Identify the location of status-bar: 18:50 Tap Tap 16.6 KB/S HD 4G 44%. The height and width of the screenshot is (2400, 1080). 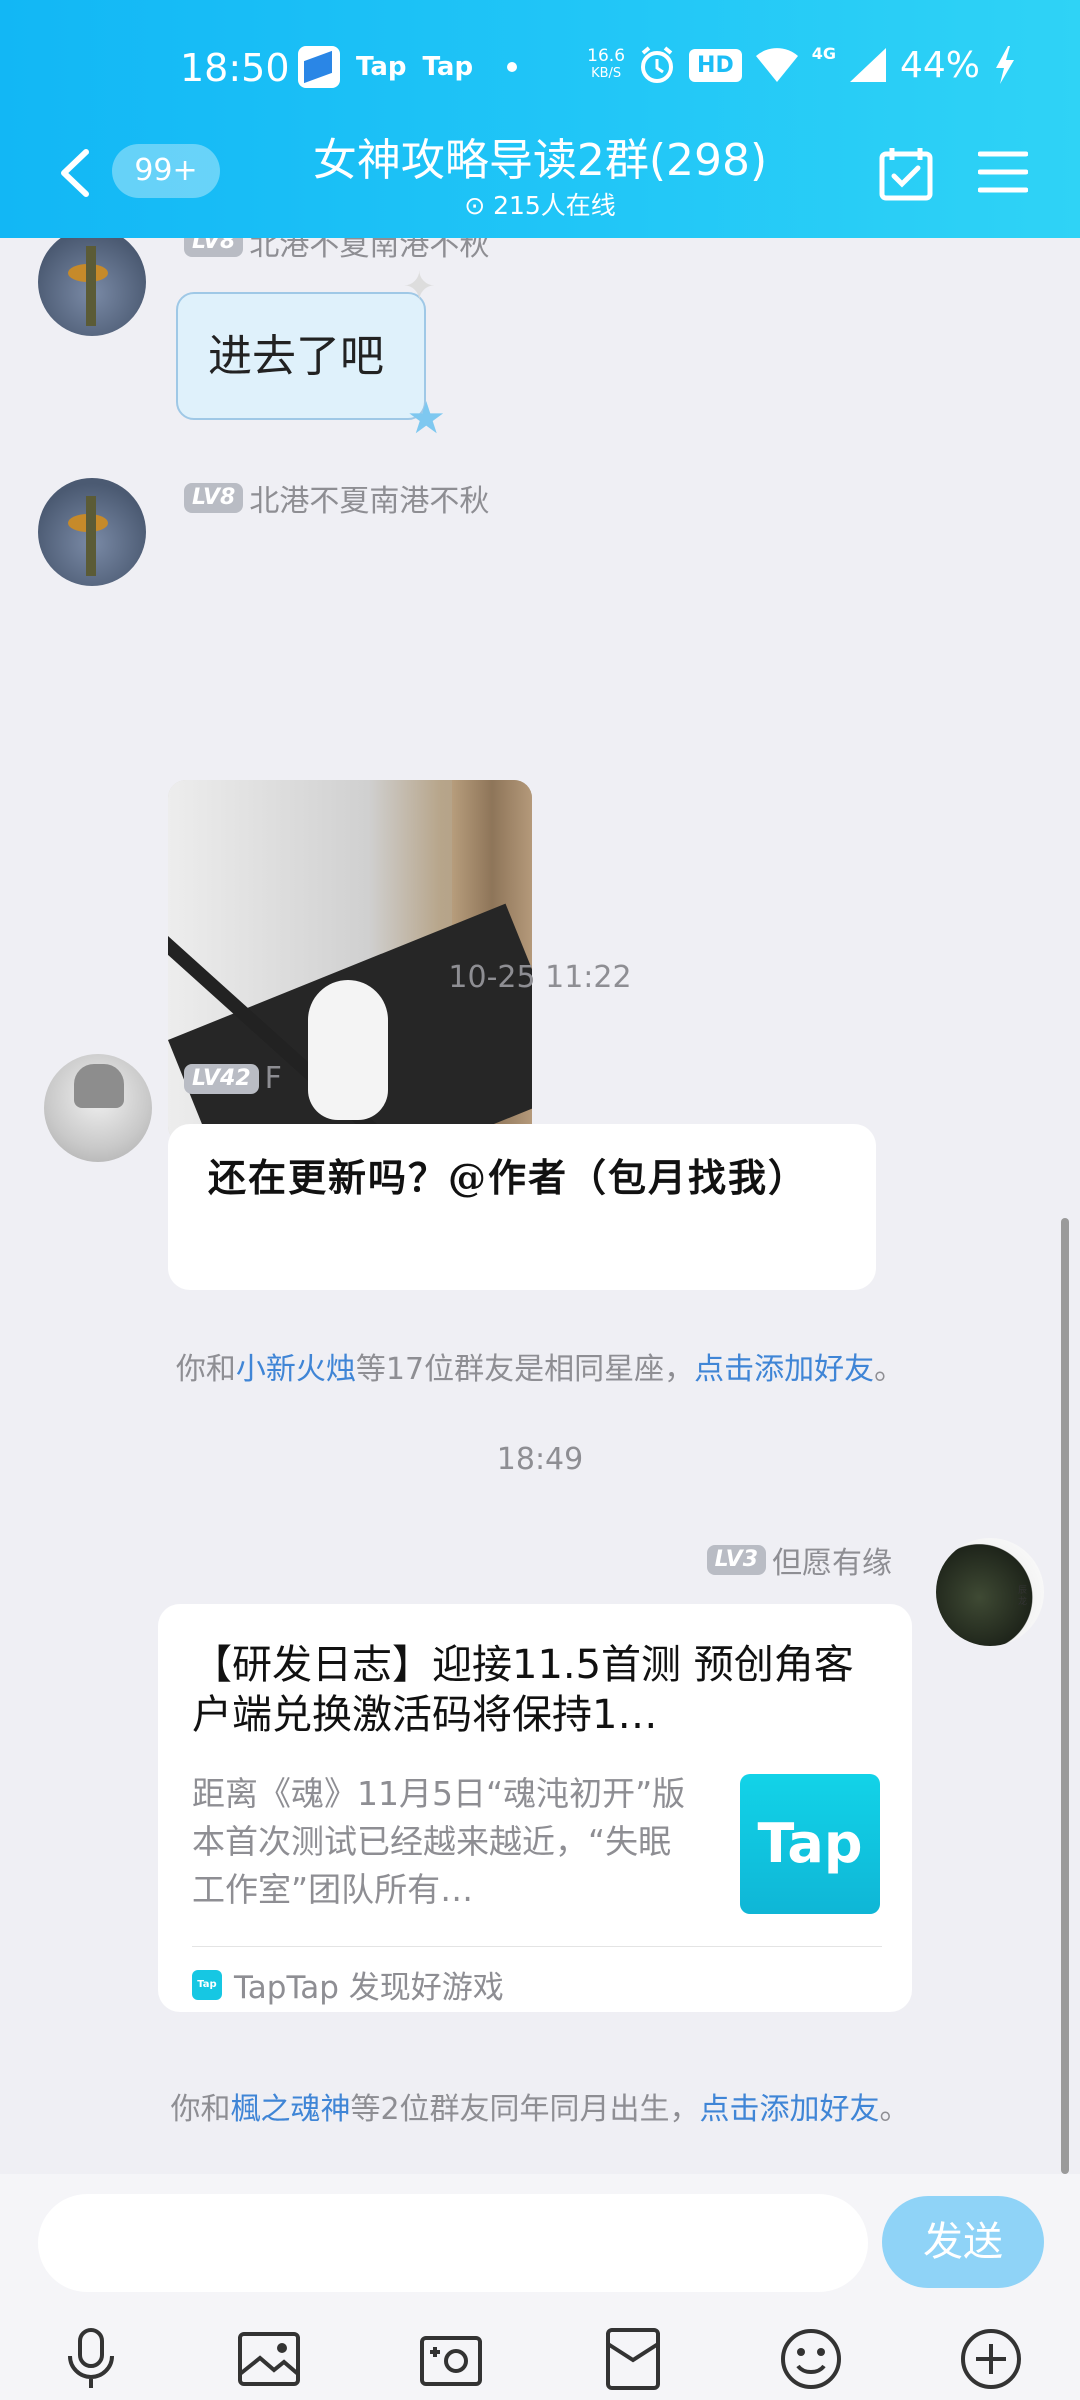
(540, 70).